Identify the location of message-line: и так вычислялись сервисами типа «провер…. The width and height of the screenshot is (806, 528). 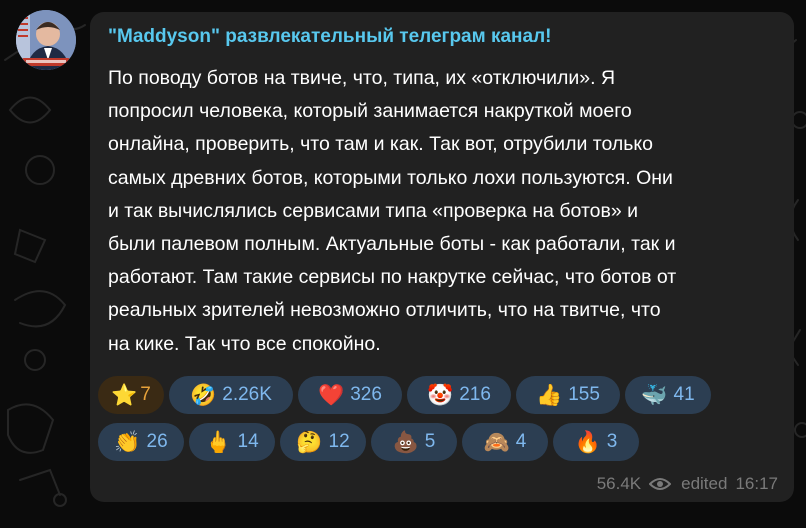
(373, 210).